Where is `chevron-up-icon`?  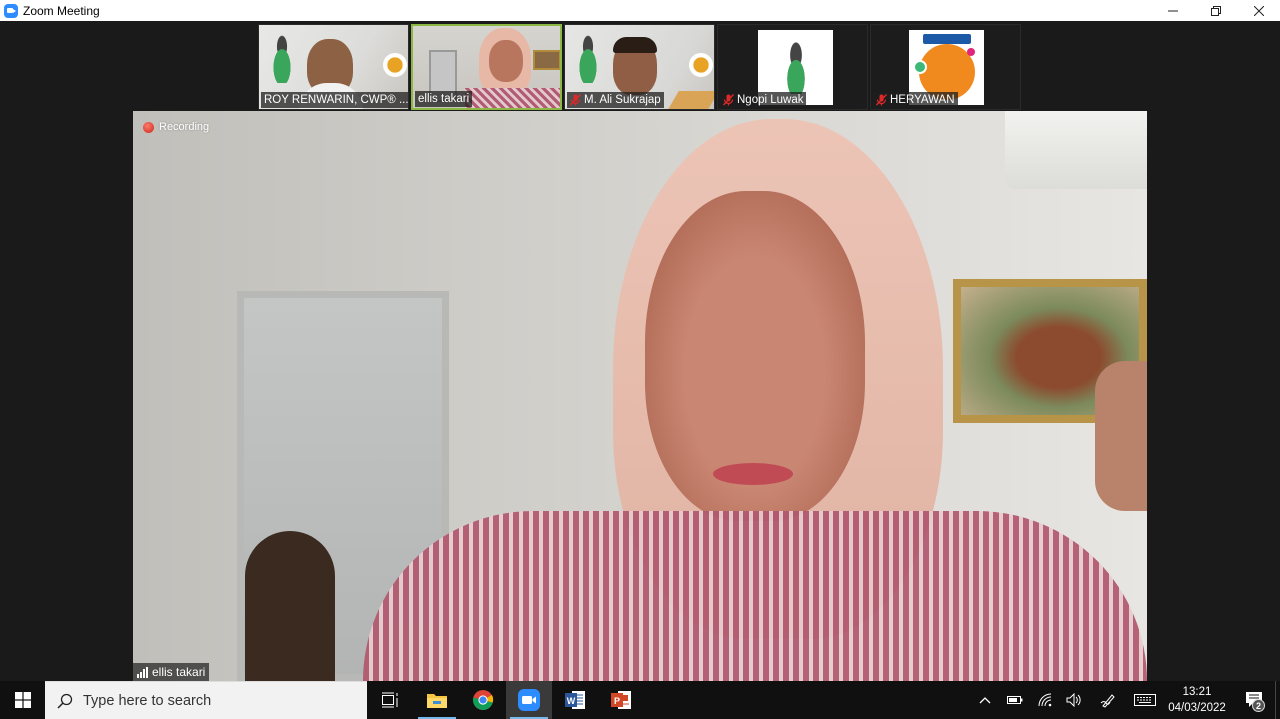 chevron-up-icon is located at coordinates (985, 700).